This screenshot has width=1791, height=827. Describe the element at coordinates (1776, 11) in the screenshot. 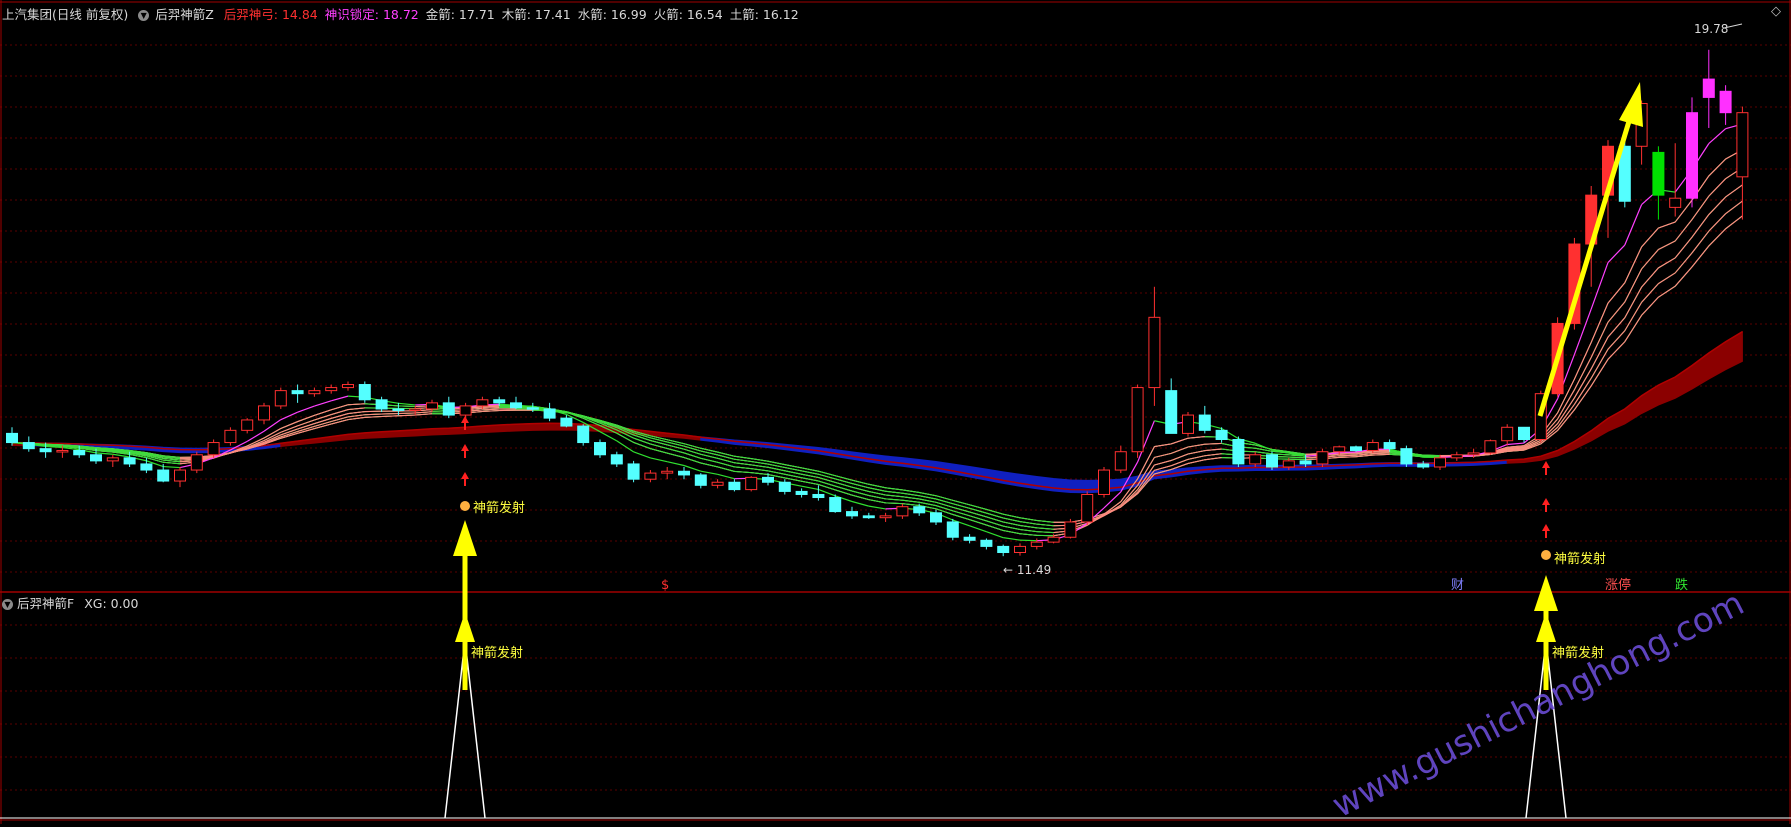

I see `corner-diamond-icon: ◇` at that location.